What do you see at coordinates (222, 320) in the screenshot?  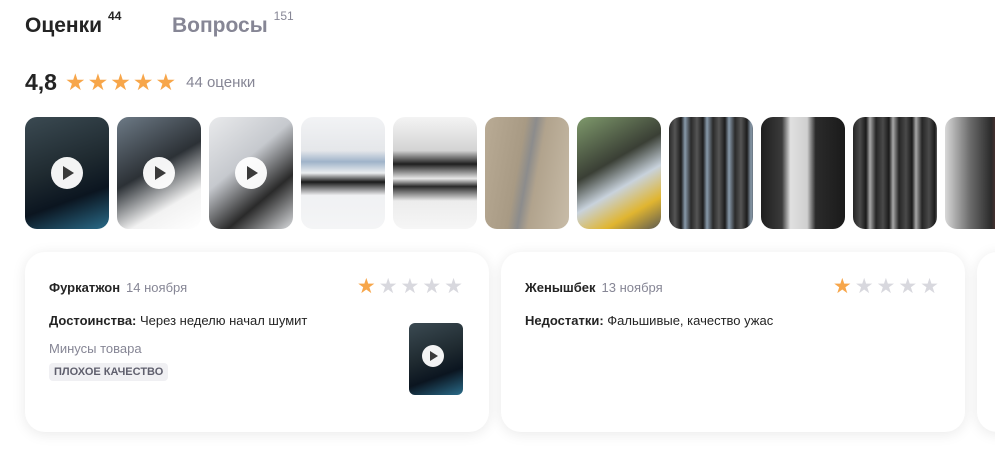 I see `pros-text: Через неделю начал шумит` at bounding box center [222, 320].